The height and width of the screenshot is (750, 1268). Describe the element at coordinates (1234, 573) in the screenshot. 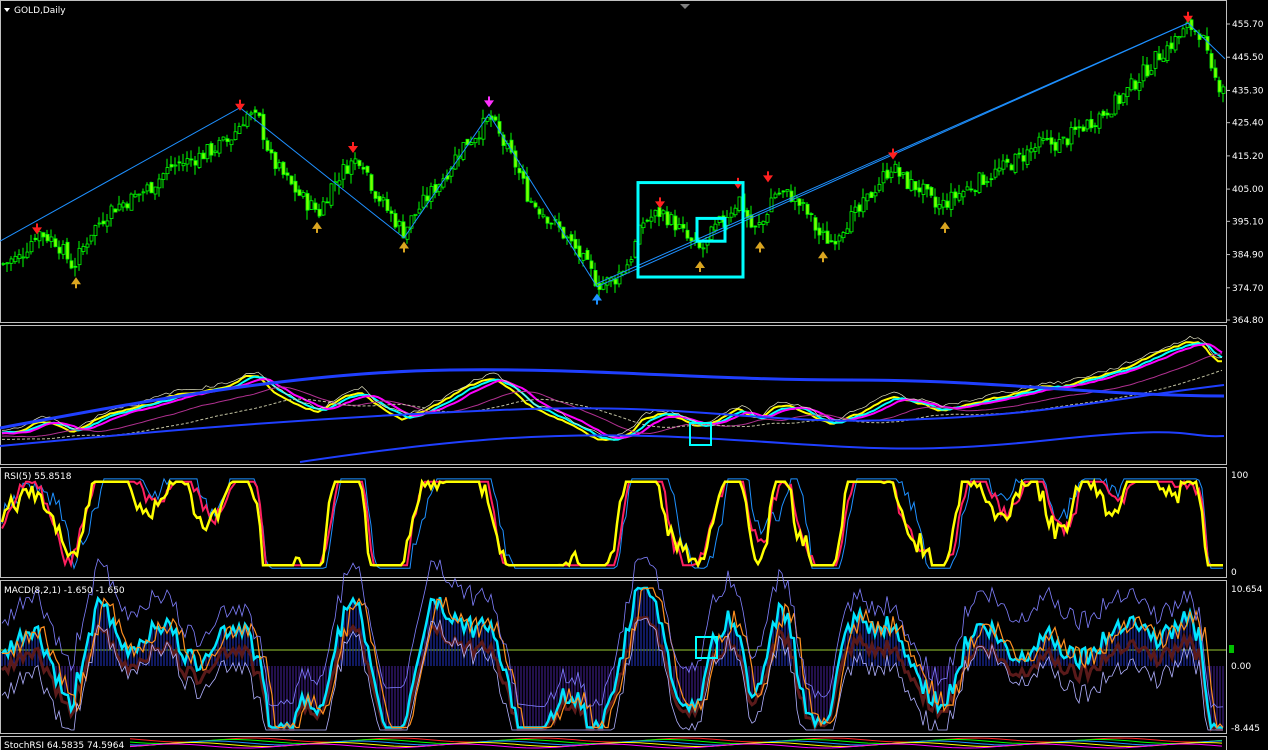

I see `rsi-tick-0: 0` at that location.